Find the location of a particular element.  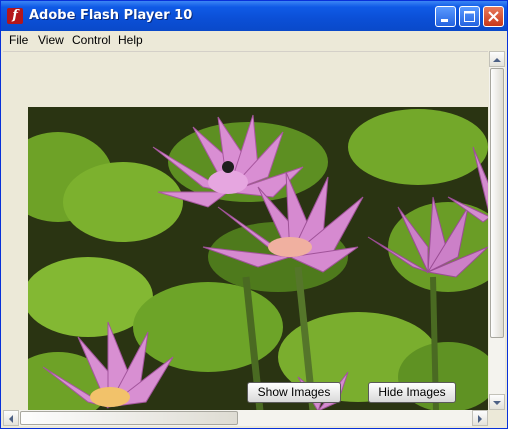

menu-help: Help is located at coordinates (130, 40).